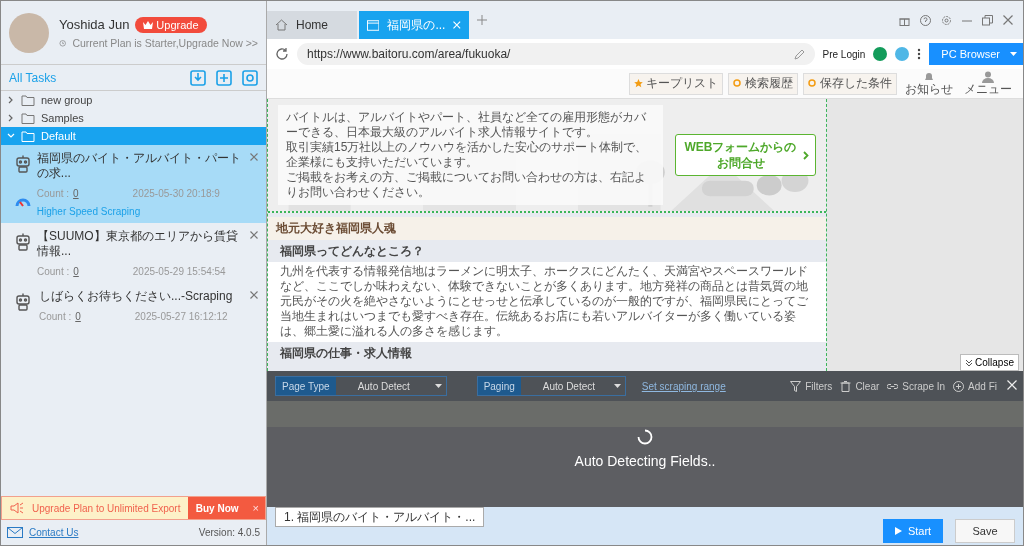 This screenshot has height=546, width=1024. Describe the element at coordinates (224, 77) in the screenshot. I see `add-task-icon` at that location.